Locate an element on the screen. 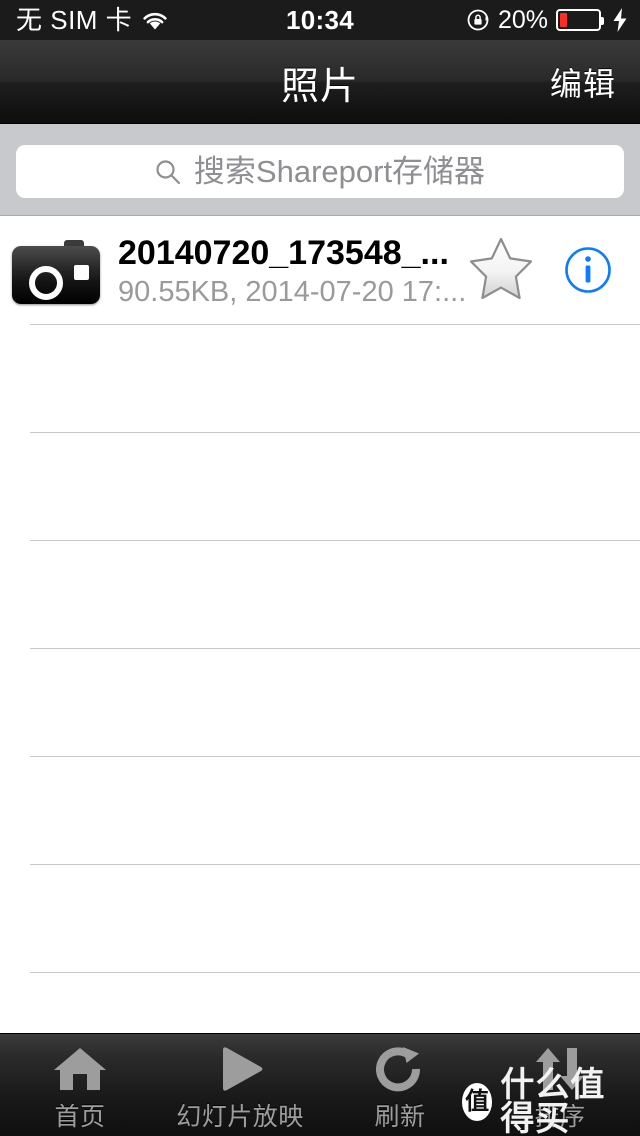  toolbar-label-home: 首页 is located at coordinates (80, 1117).